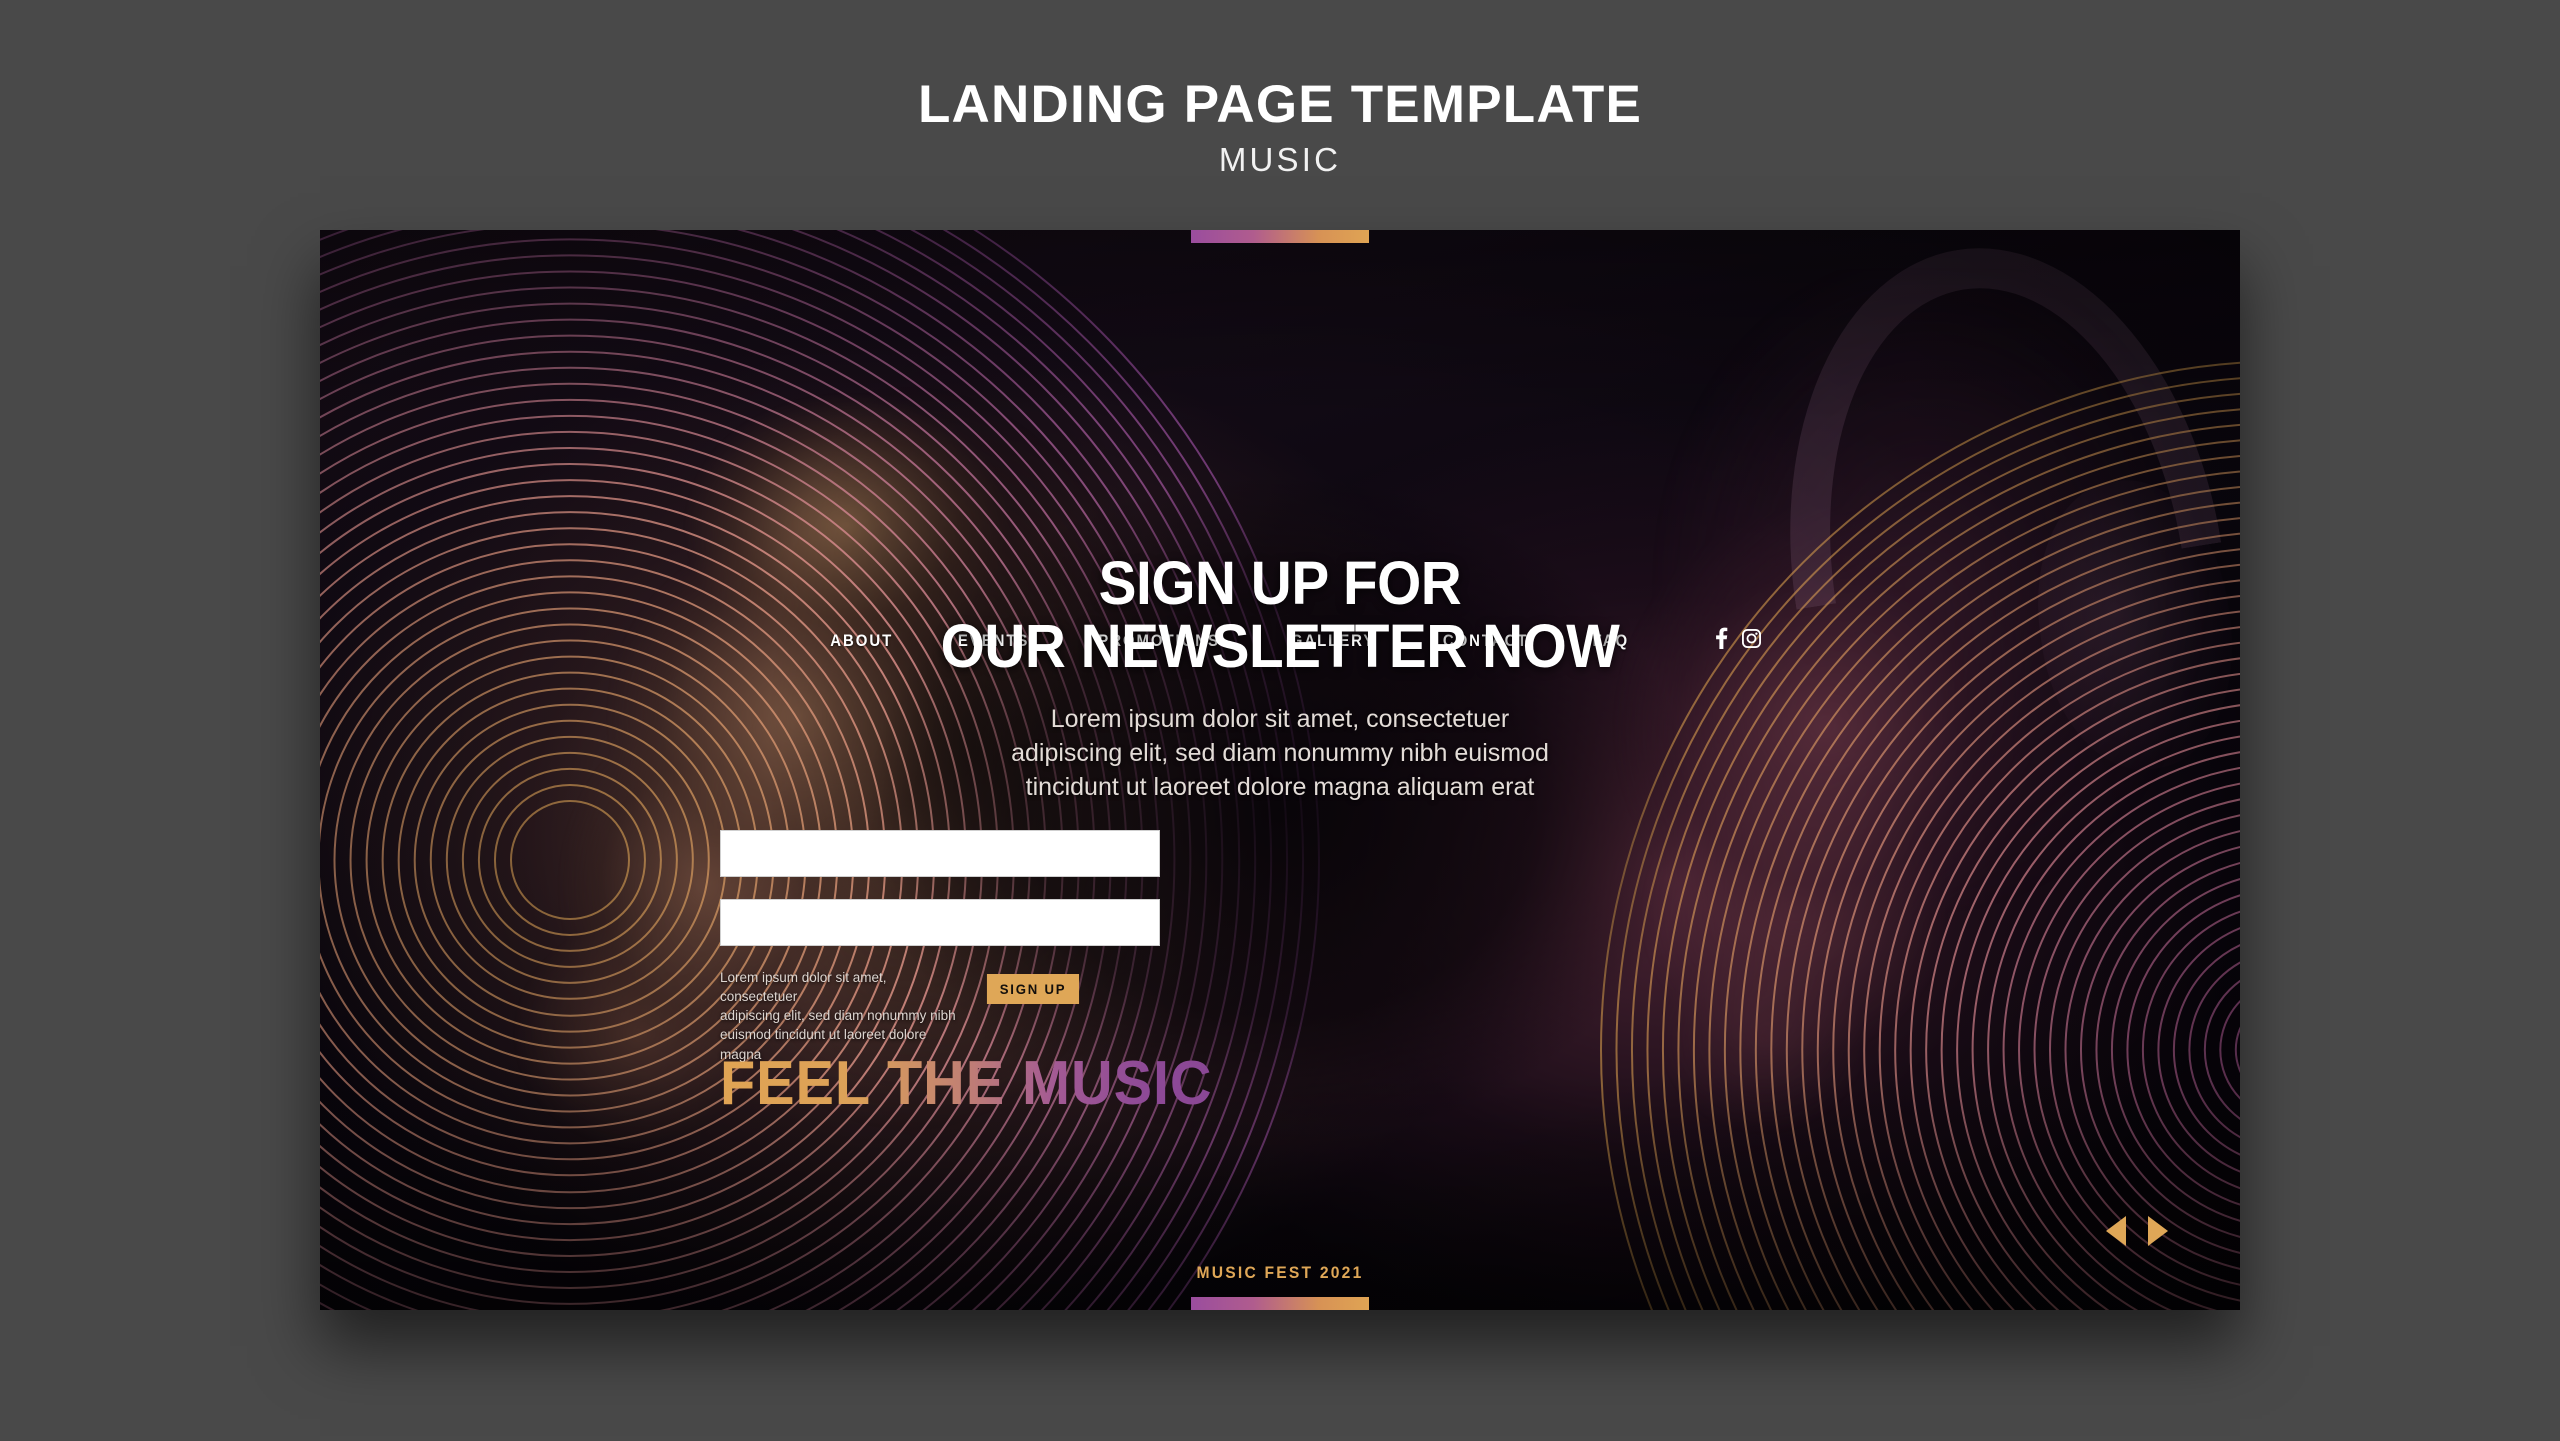  I want to click on newsletter-email-input, so click(940, 922).